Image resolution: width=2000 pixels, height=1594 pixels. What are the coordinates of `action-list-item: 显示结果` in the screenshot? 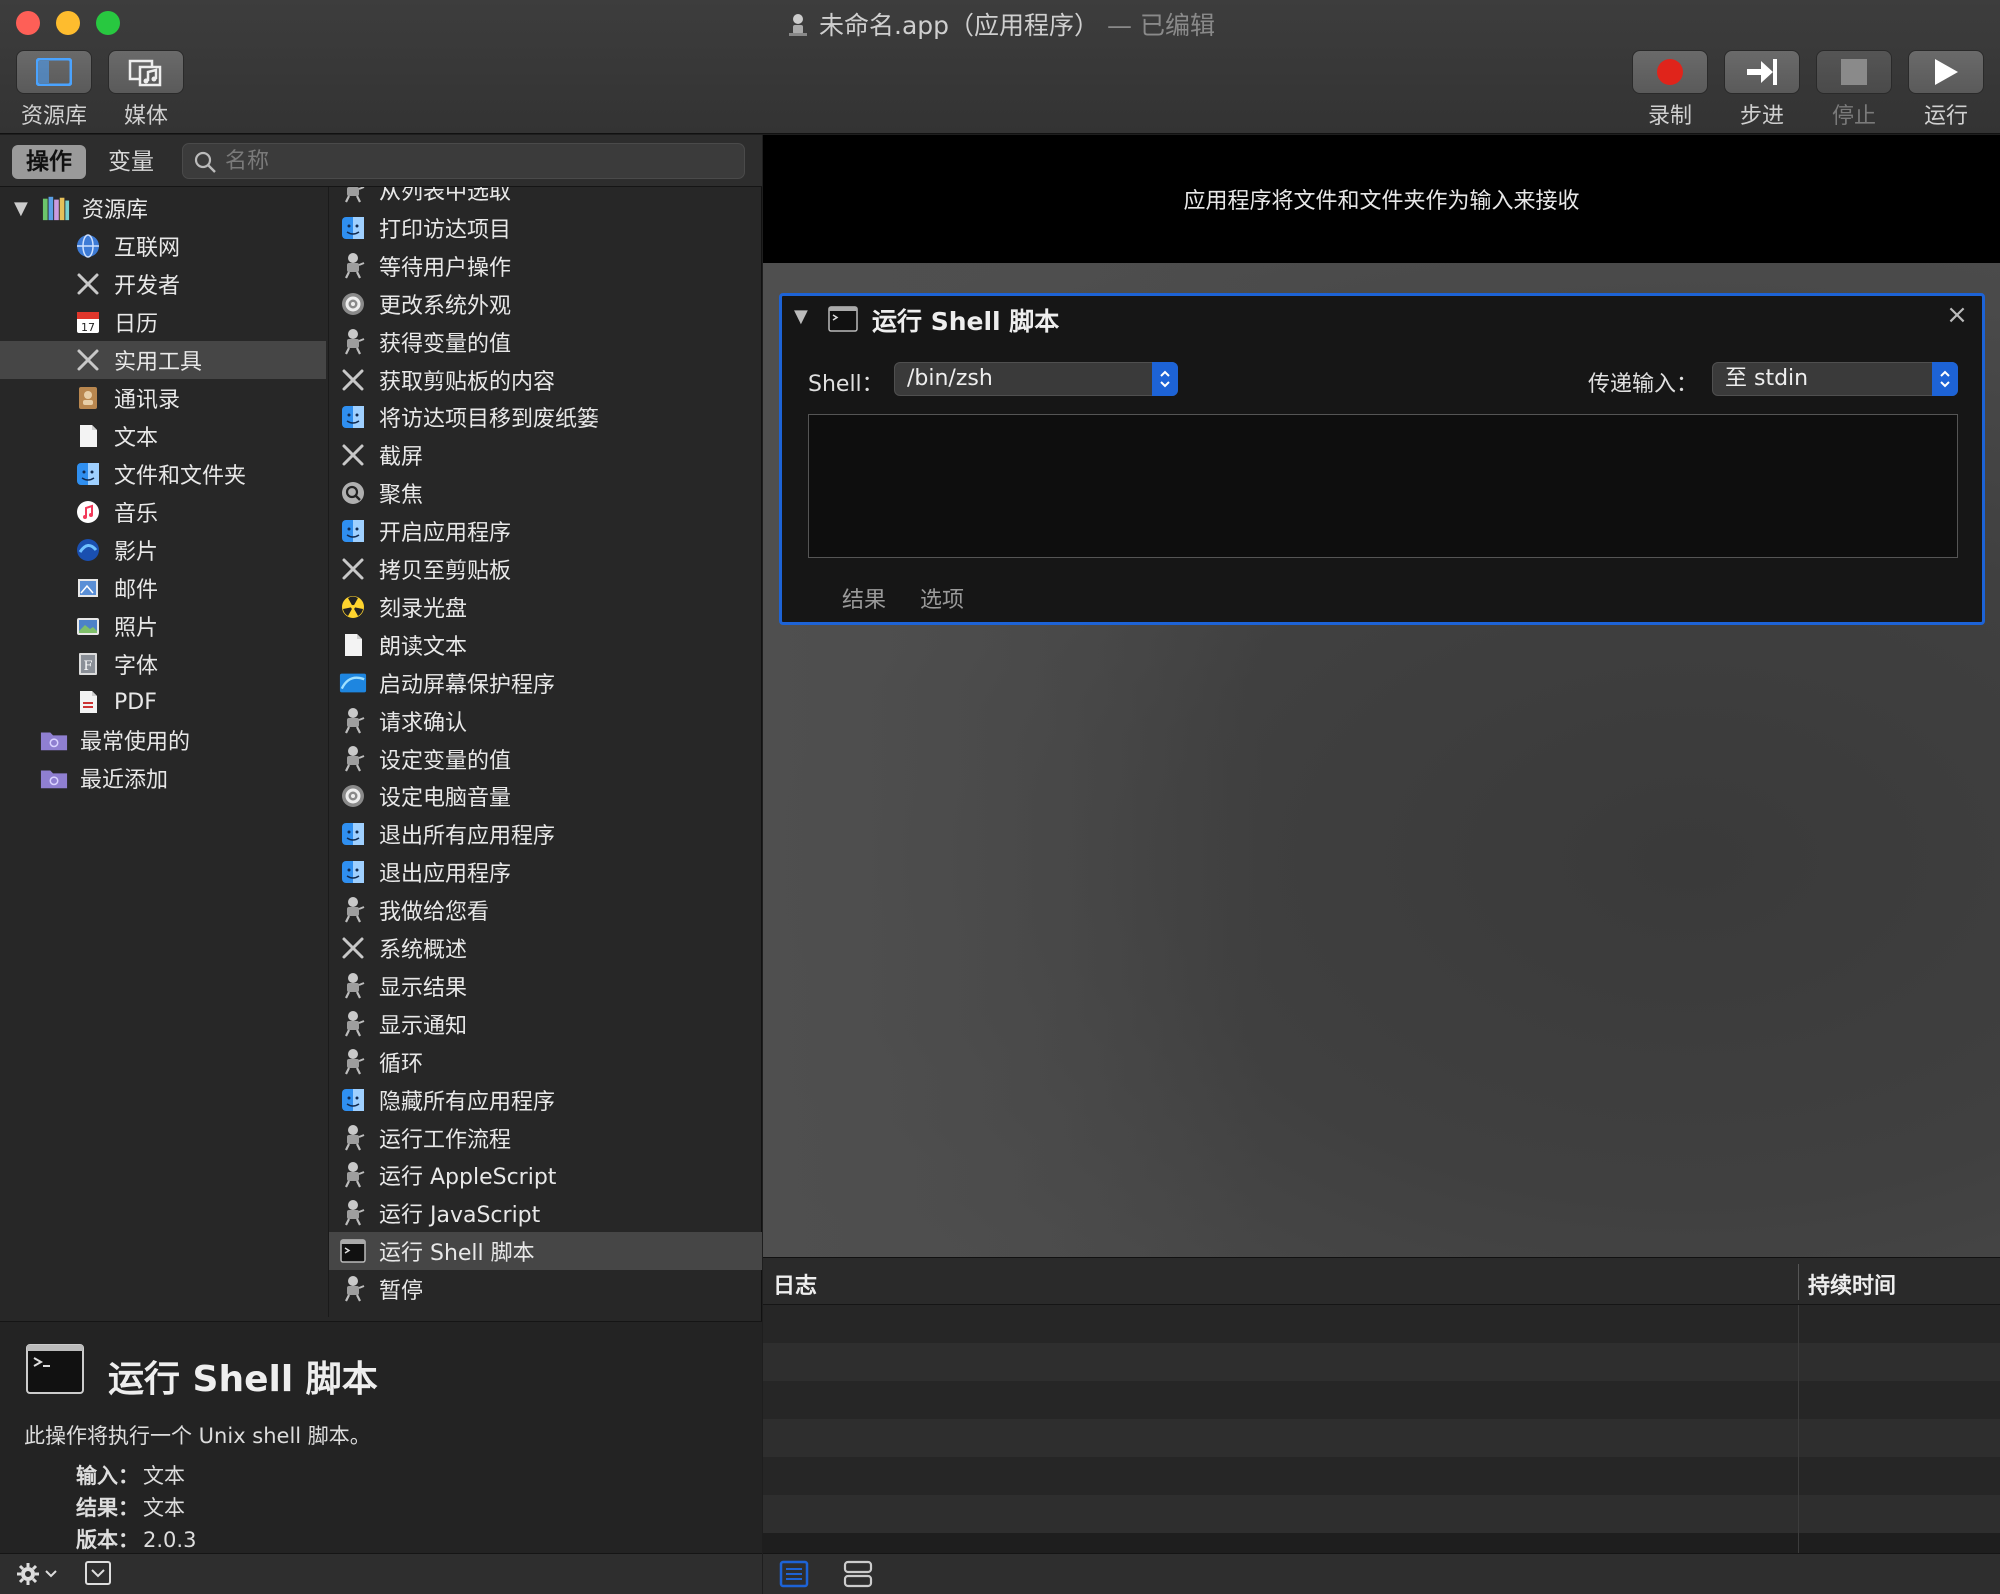 It's located at (545, 986).